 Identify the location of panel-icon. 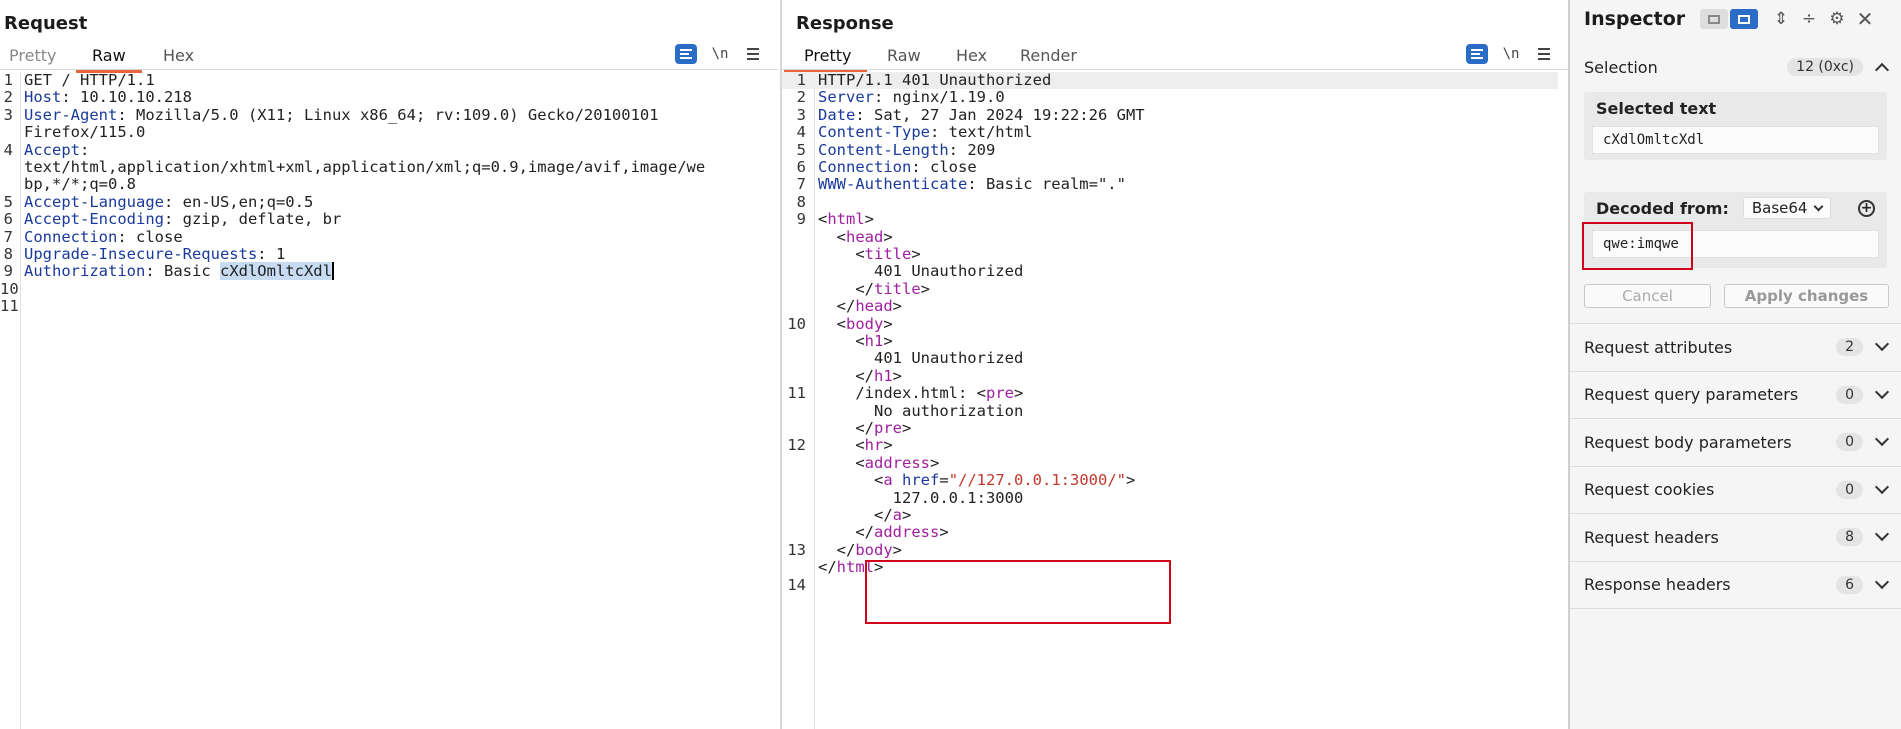
(1744, 19).